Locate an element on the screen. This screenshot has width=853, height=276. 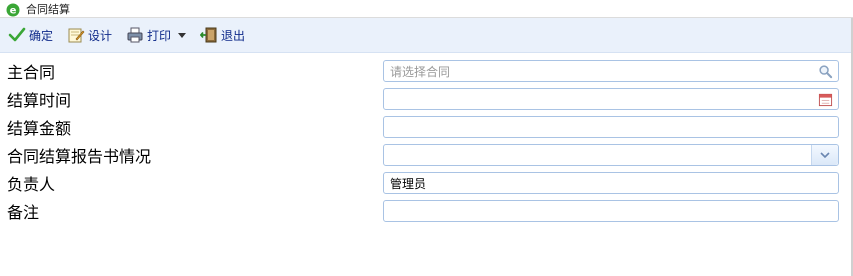
design-button: 设计 is located at coordinates (89, 35).